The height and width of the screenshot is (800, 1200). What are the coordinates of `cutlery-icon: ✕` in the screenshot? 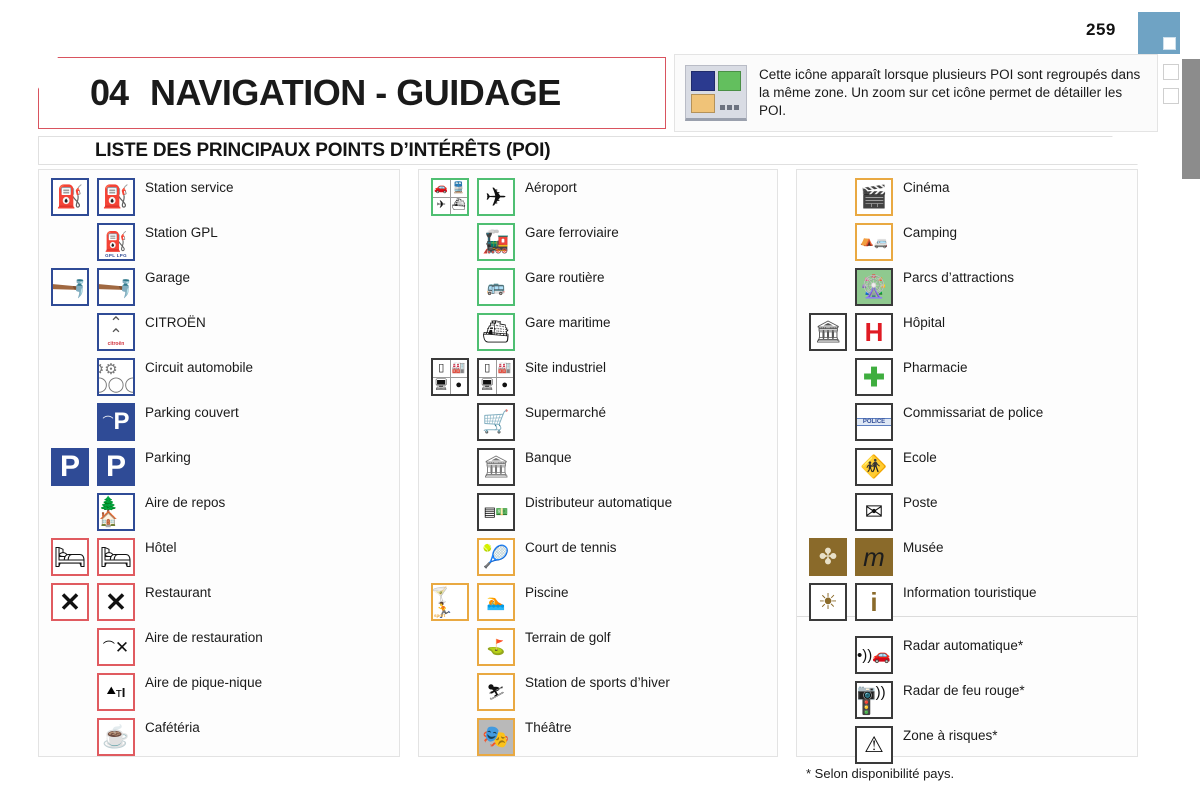 It's located at (116, 602).